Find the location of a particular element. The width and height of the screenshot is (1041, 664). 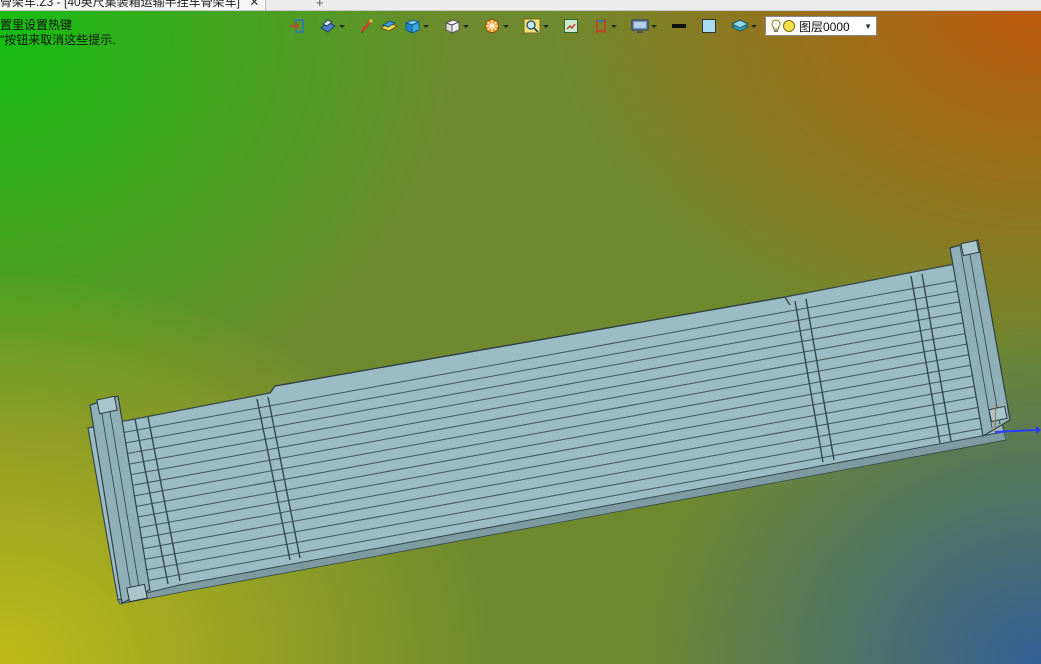

lightbulb-icon is located at coordinates (776, 25).